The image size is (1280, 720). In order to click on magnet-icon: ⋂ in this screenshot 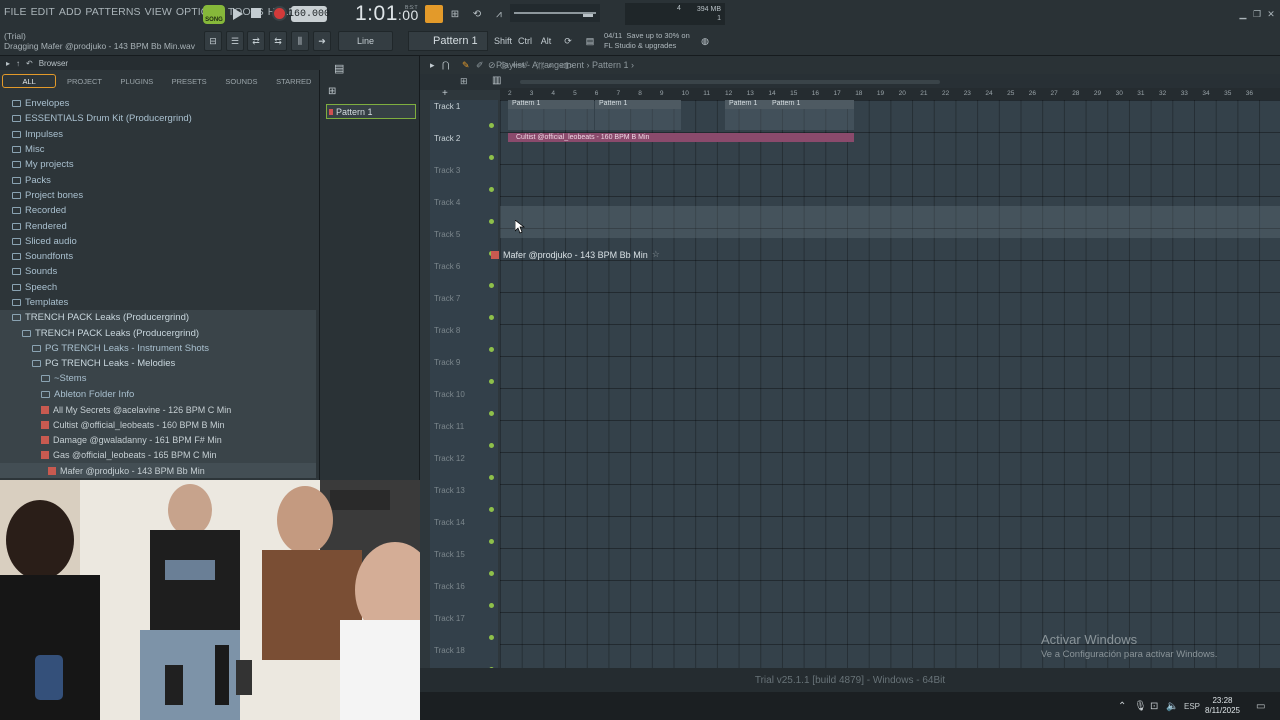, I will do `click(445, 65)`.